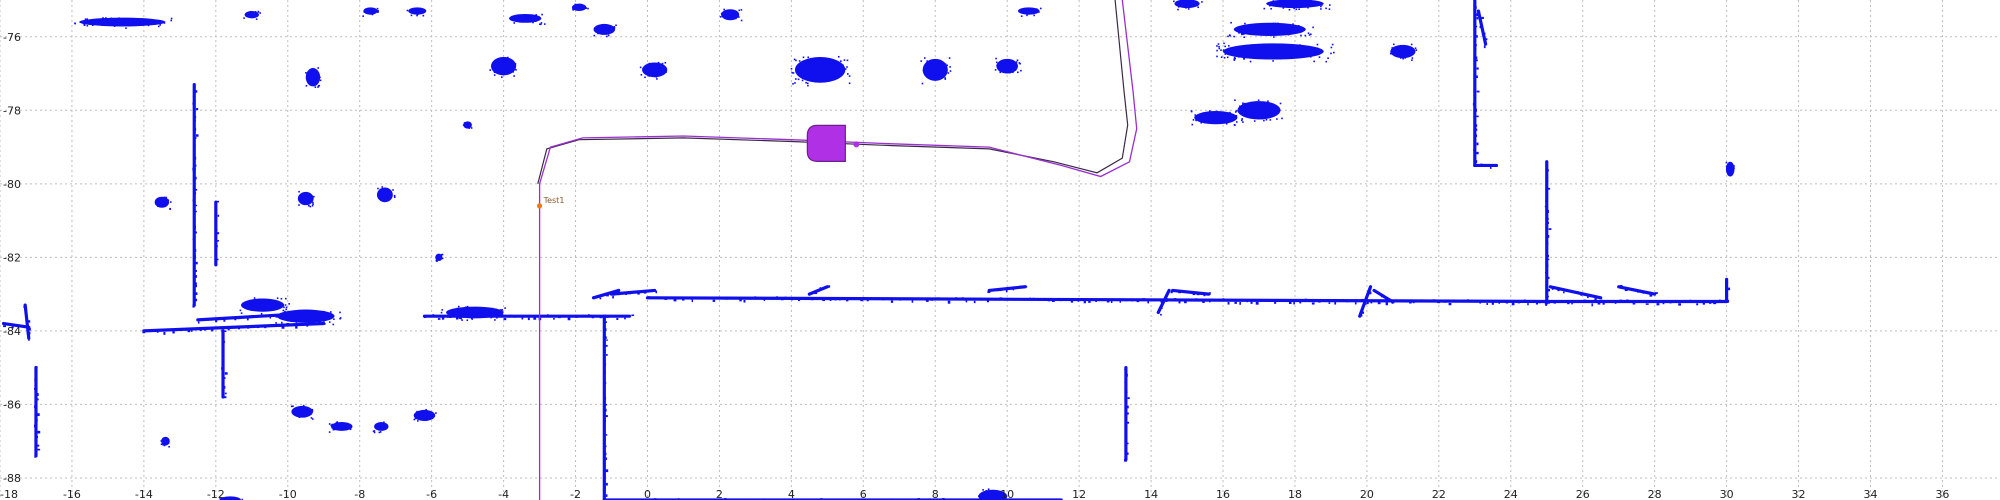 The width and height of the screenshot is (2000, 500). Describe the element at coordinates (550, 202) in the screenshot. I see `marker-layer: Test1` at that location.